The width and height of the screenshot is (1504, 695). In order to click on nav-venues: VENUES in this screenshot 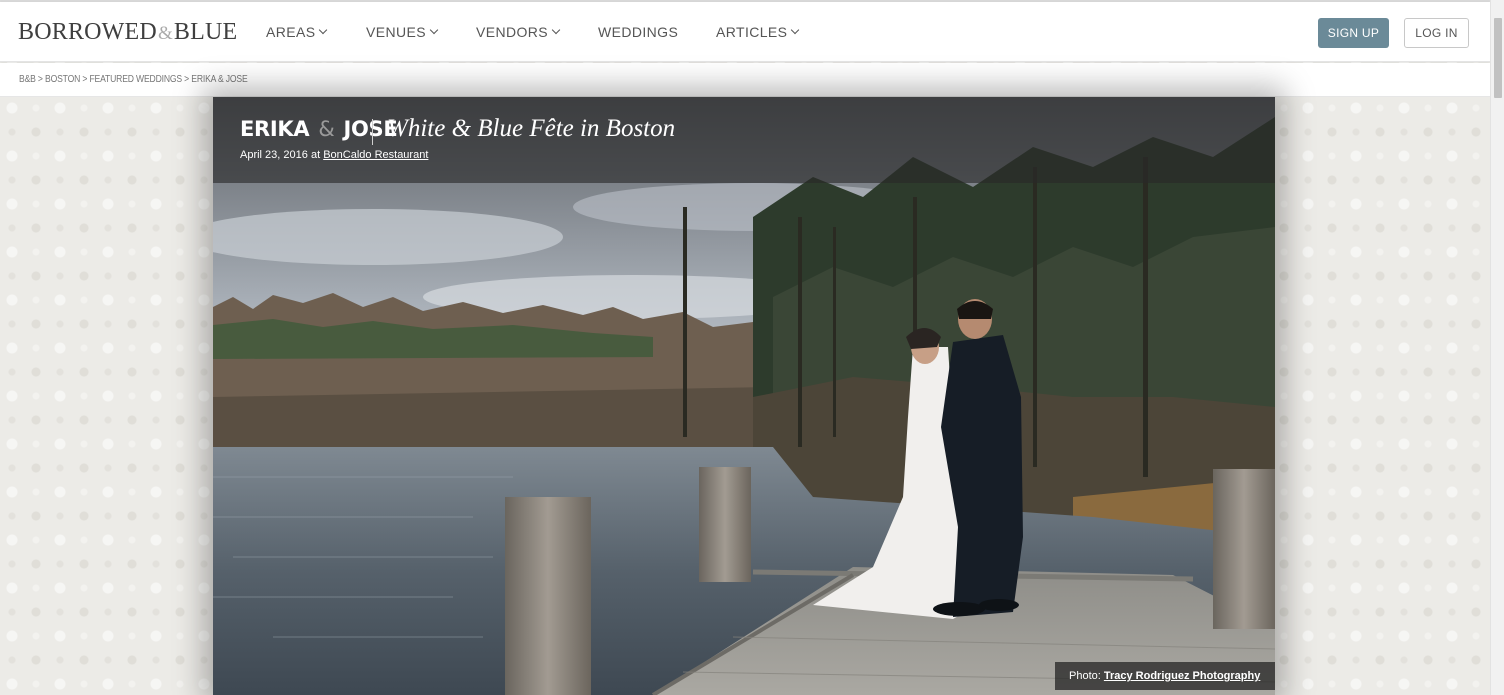, I will do `click(421, 32)`.